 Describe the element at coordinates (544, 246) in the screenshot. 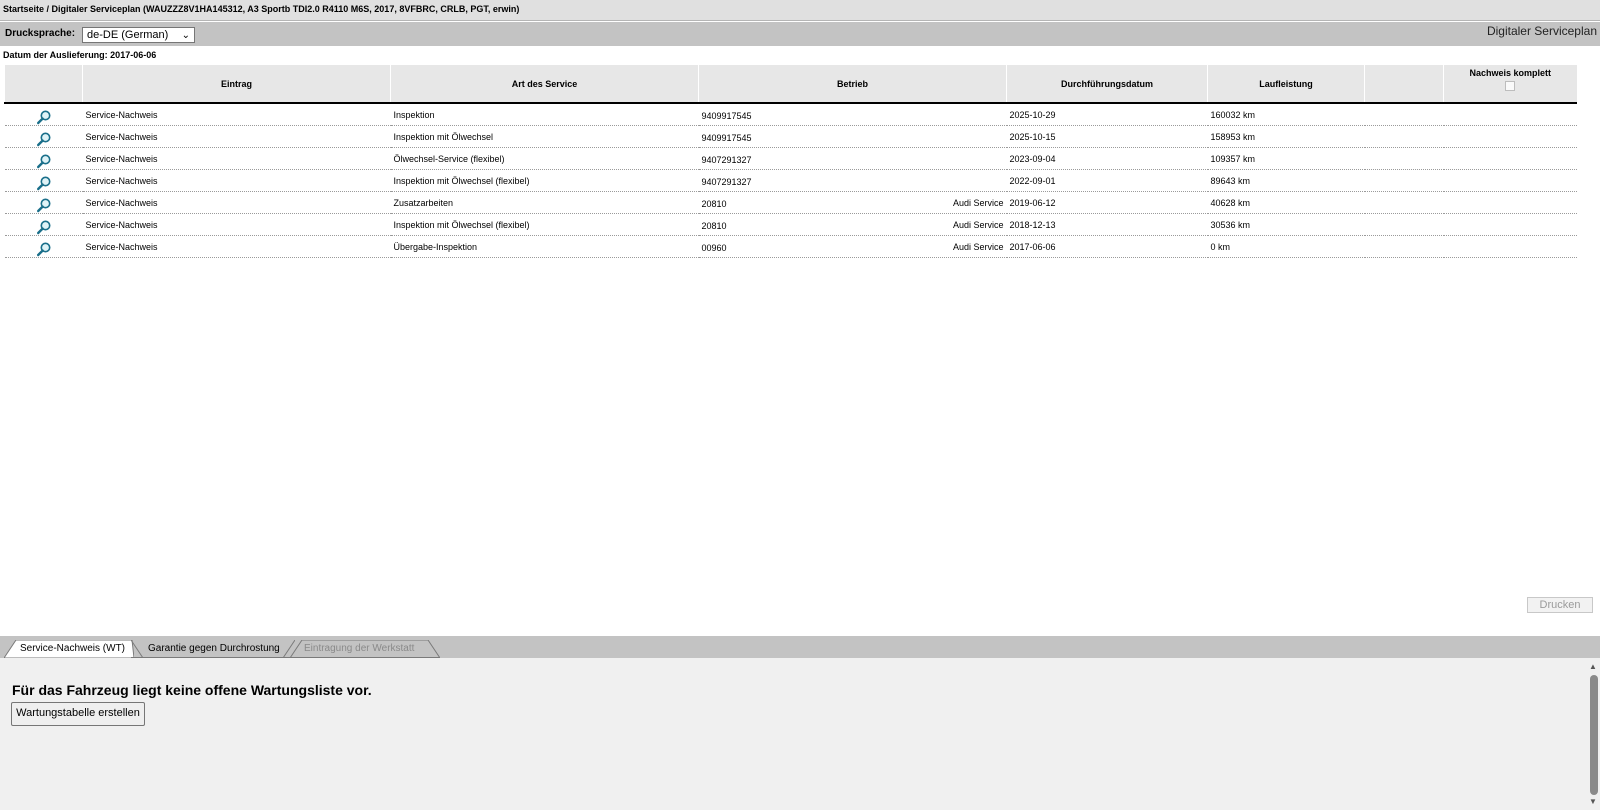

I see `cell-service-type: Übergabe-Inspektion` at that location.